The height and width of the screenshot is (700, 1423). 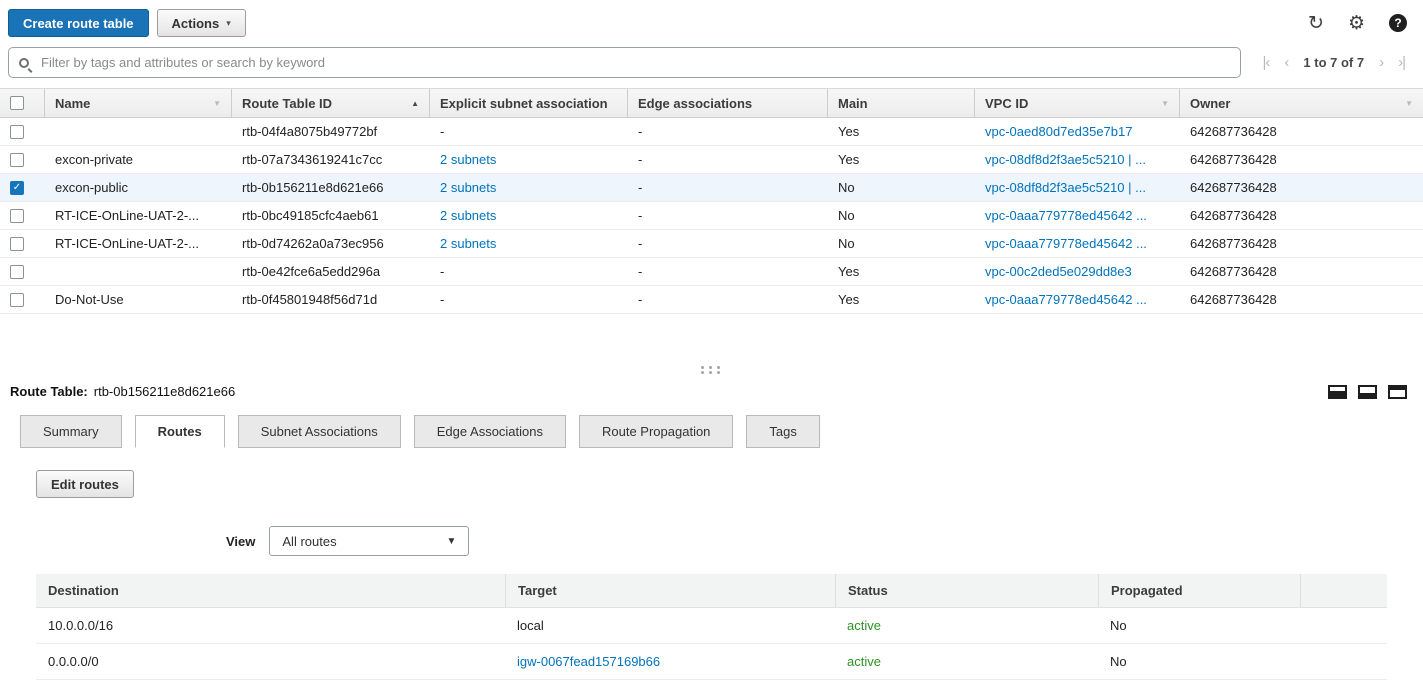 What do you see at coordinates (201, 23) in the screenshot?
I see `actions-button: Actions ▾` at bounding box center [201, 23].